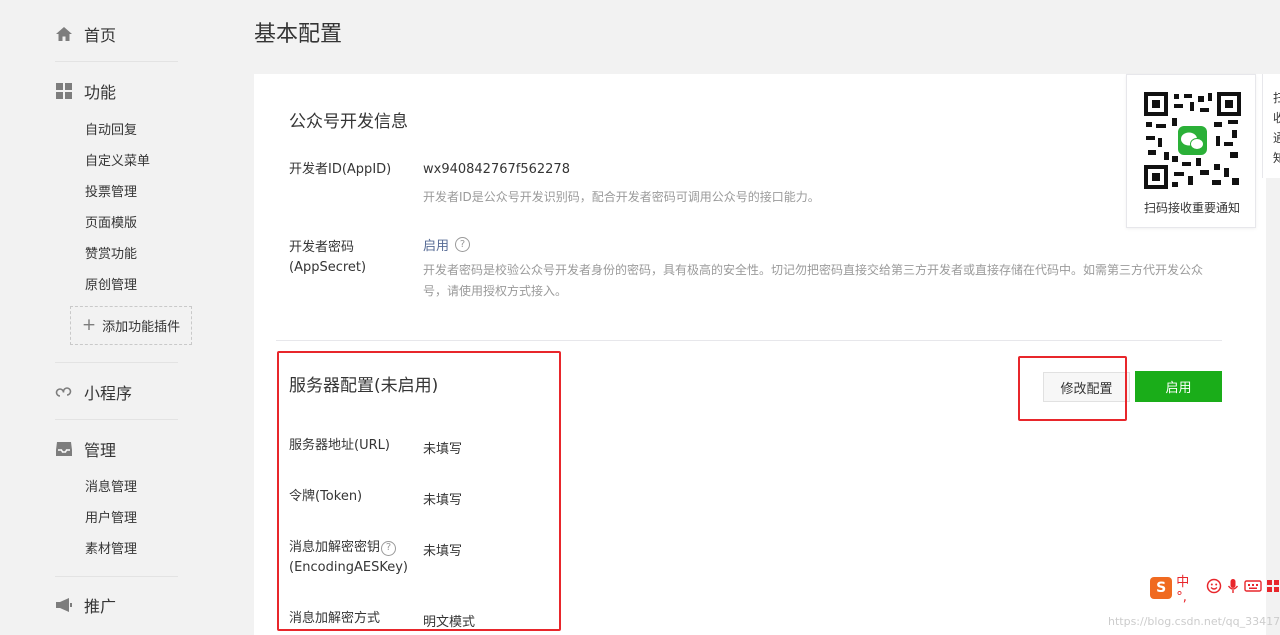 The height and width of the screenshot is (635, 1280). Describe the element at coordinates (1271, 126) in the screenshot. I see `qr-side-panel: 扫 收 通 知` at that location.